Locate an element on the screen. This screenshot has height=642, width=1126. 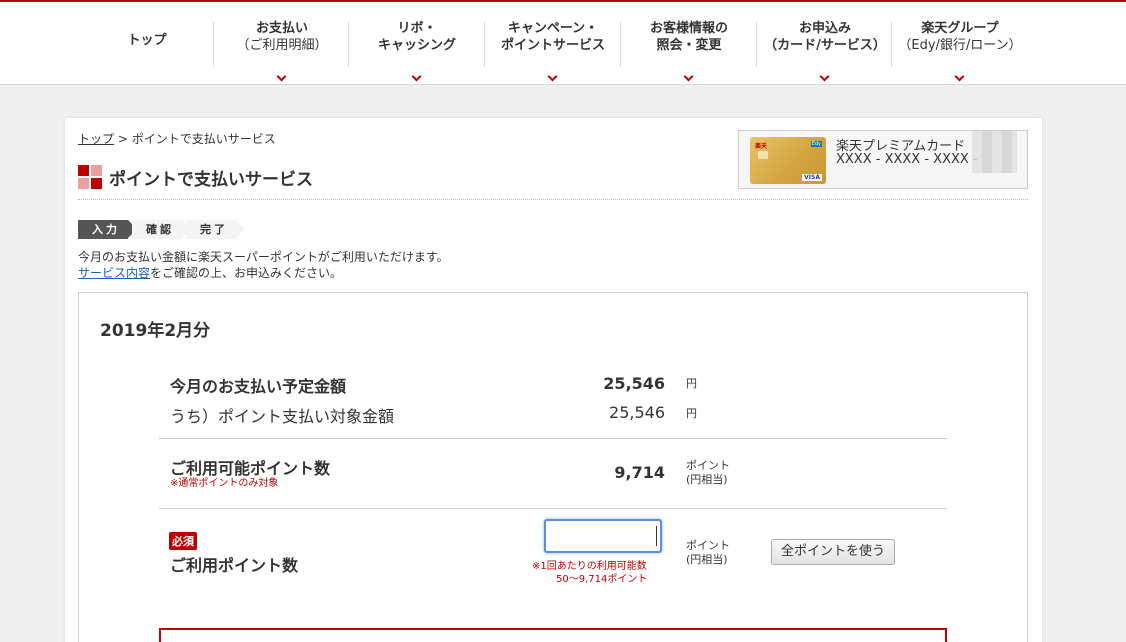
nav-item-payment: お支払い （ご利用明細） is located at coordinates (282, 51).